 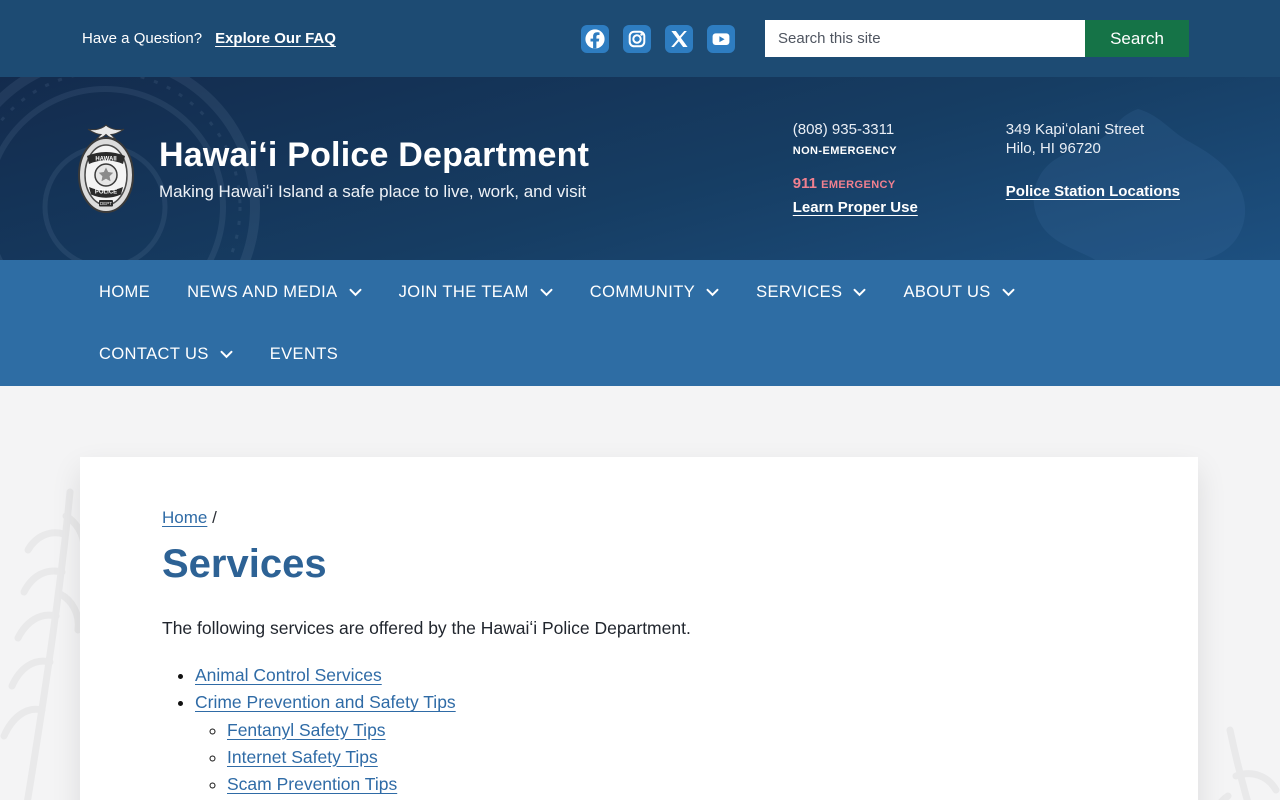 I want to click on internet-safety-tips-link: Internet Safety Tips, so click(x=302, y=757).